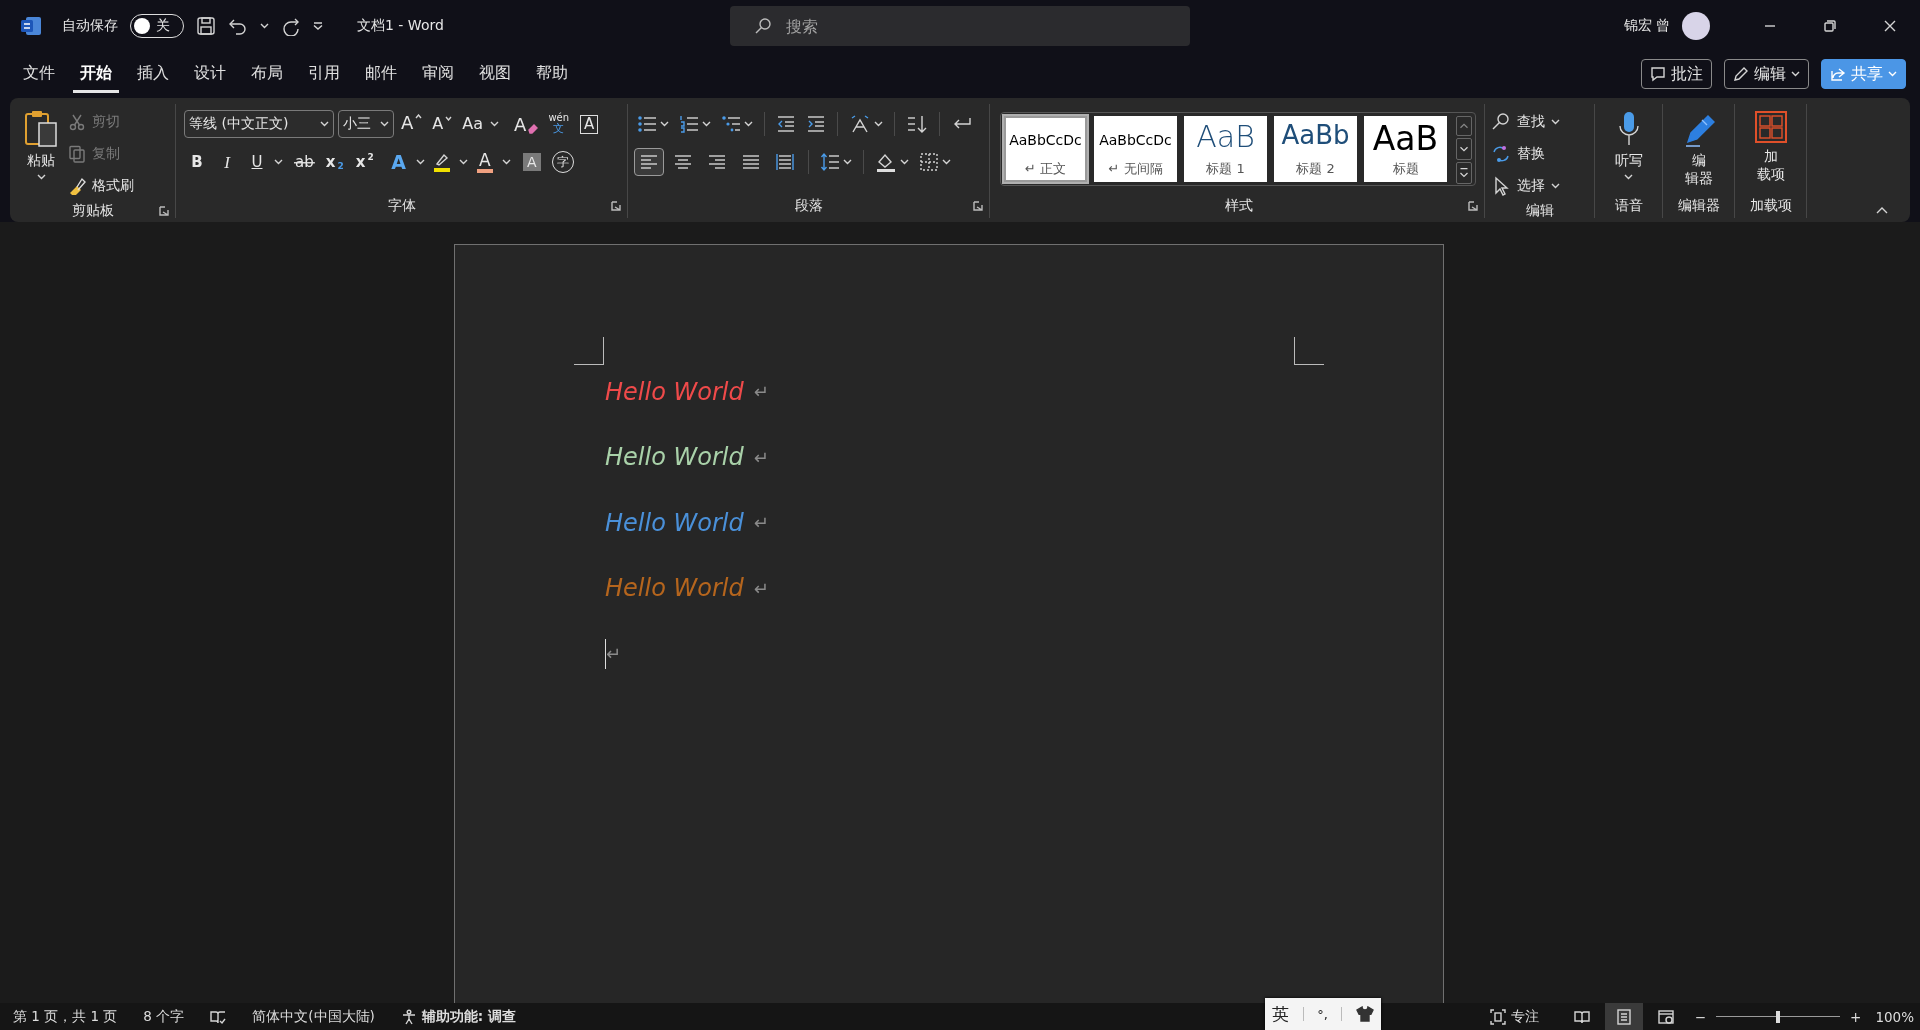 The width and height of the screenshot is (1920, 1030). What do you see at coordinates (227, 162) in the screenshot?
I see `italic-button: I` at bounding box center [227, 162].